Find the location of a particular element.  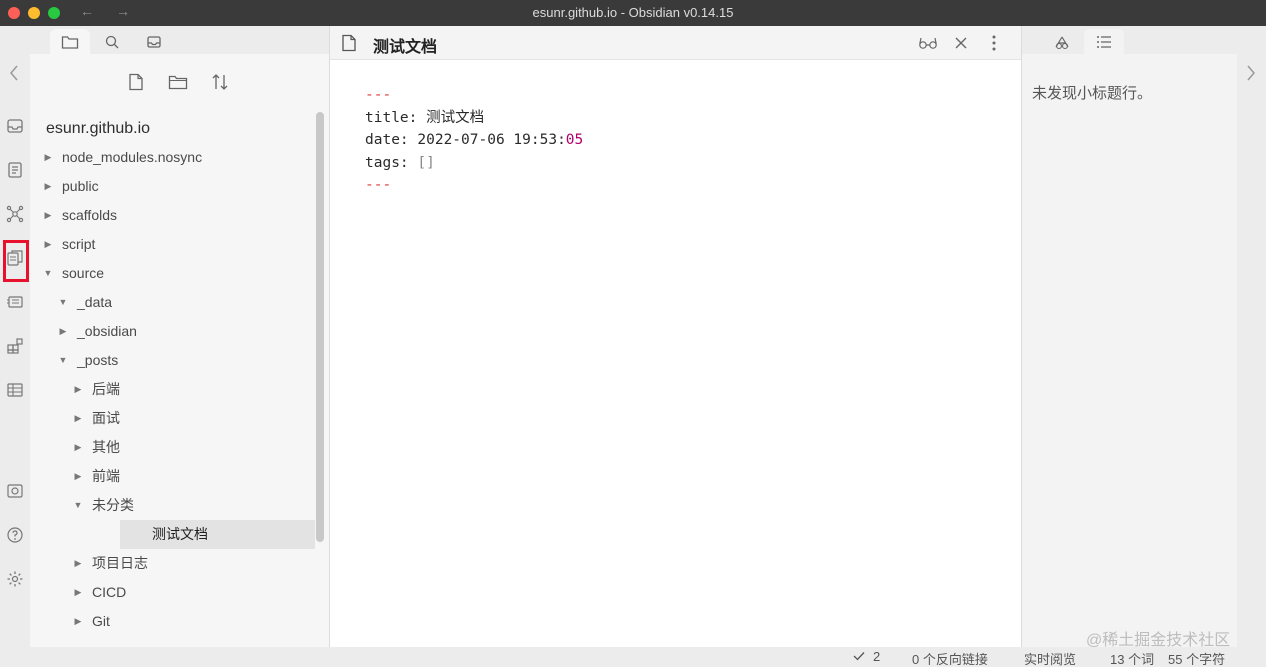

folder-item: ▶ 项目日志 is located at coordinates (172, 563).